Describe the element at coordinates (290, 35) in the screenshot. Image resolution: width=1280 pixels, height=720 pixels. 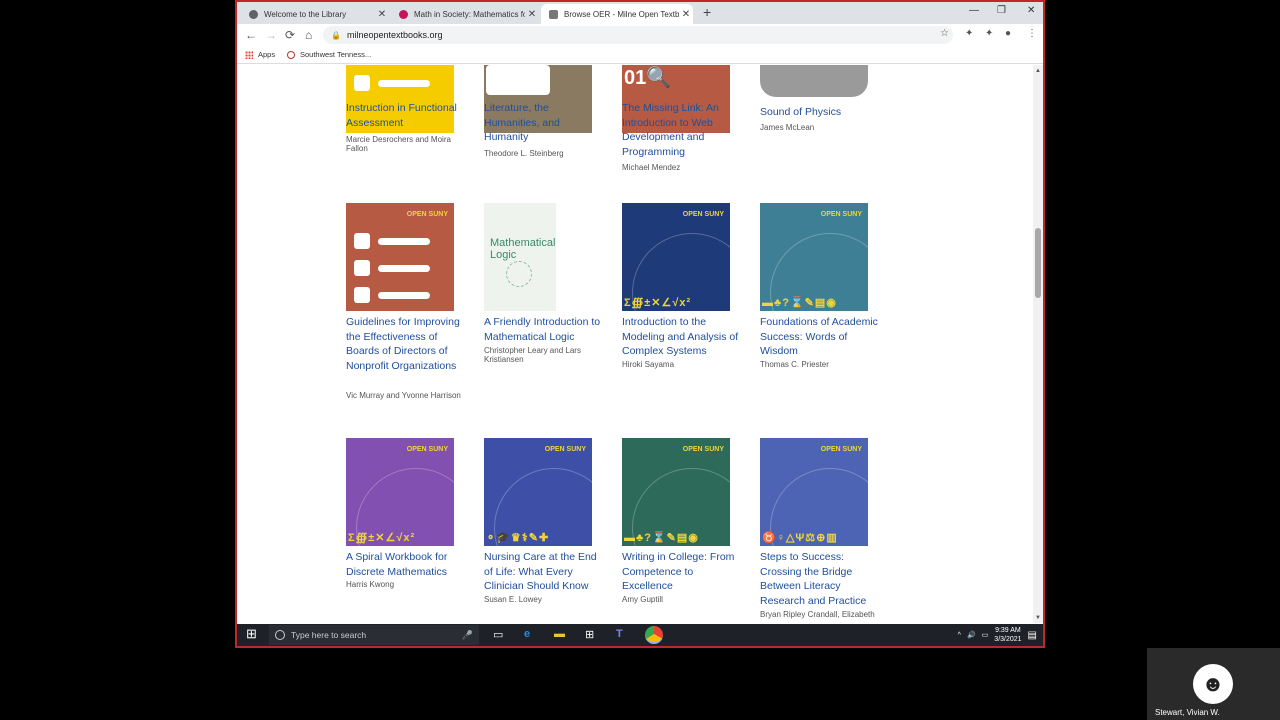
I see `reload-icon: ⟳` at that location.